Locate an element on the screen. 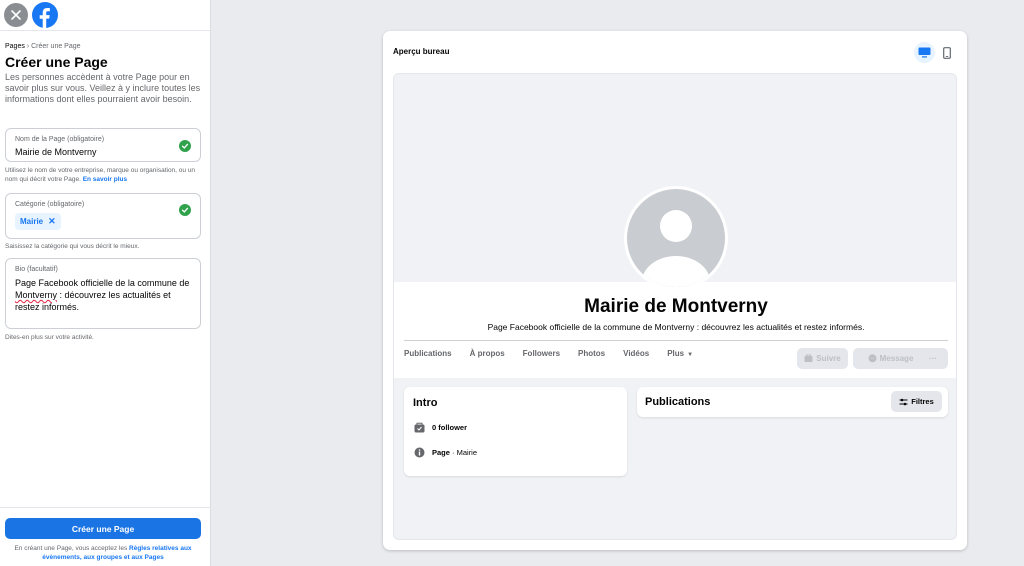 The width and height of the screenshot is (1024, 566). intro-card: Intro 0 follower Page · Mairie is located at coordinates (515, 431).